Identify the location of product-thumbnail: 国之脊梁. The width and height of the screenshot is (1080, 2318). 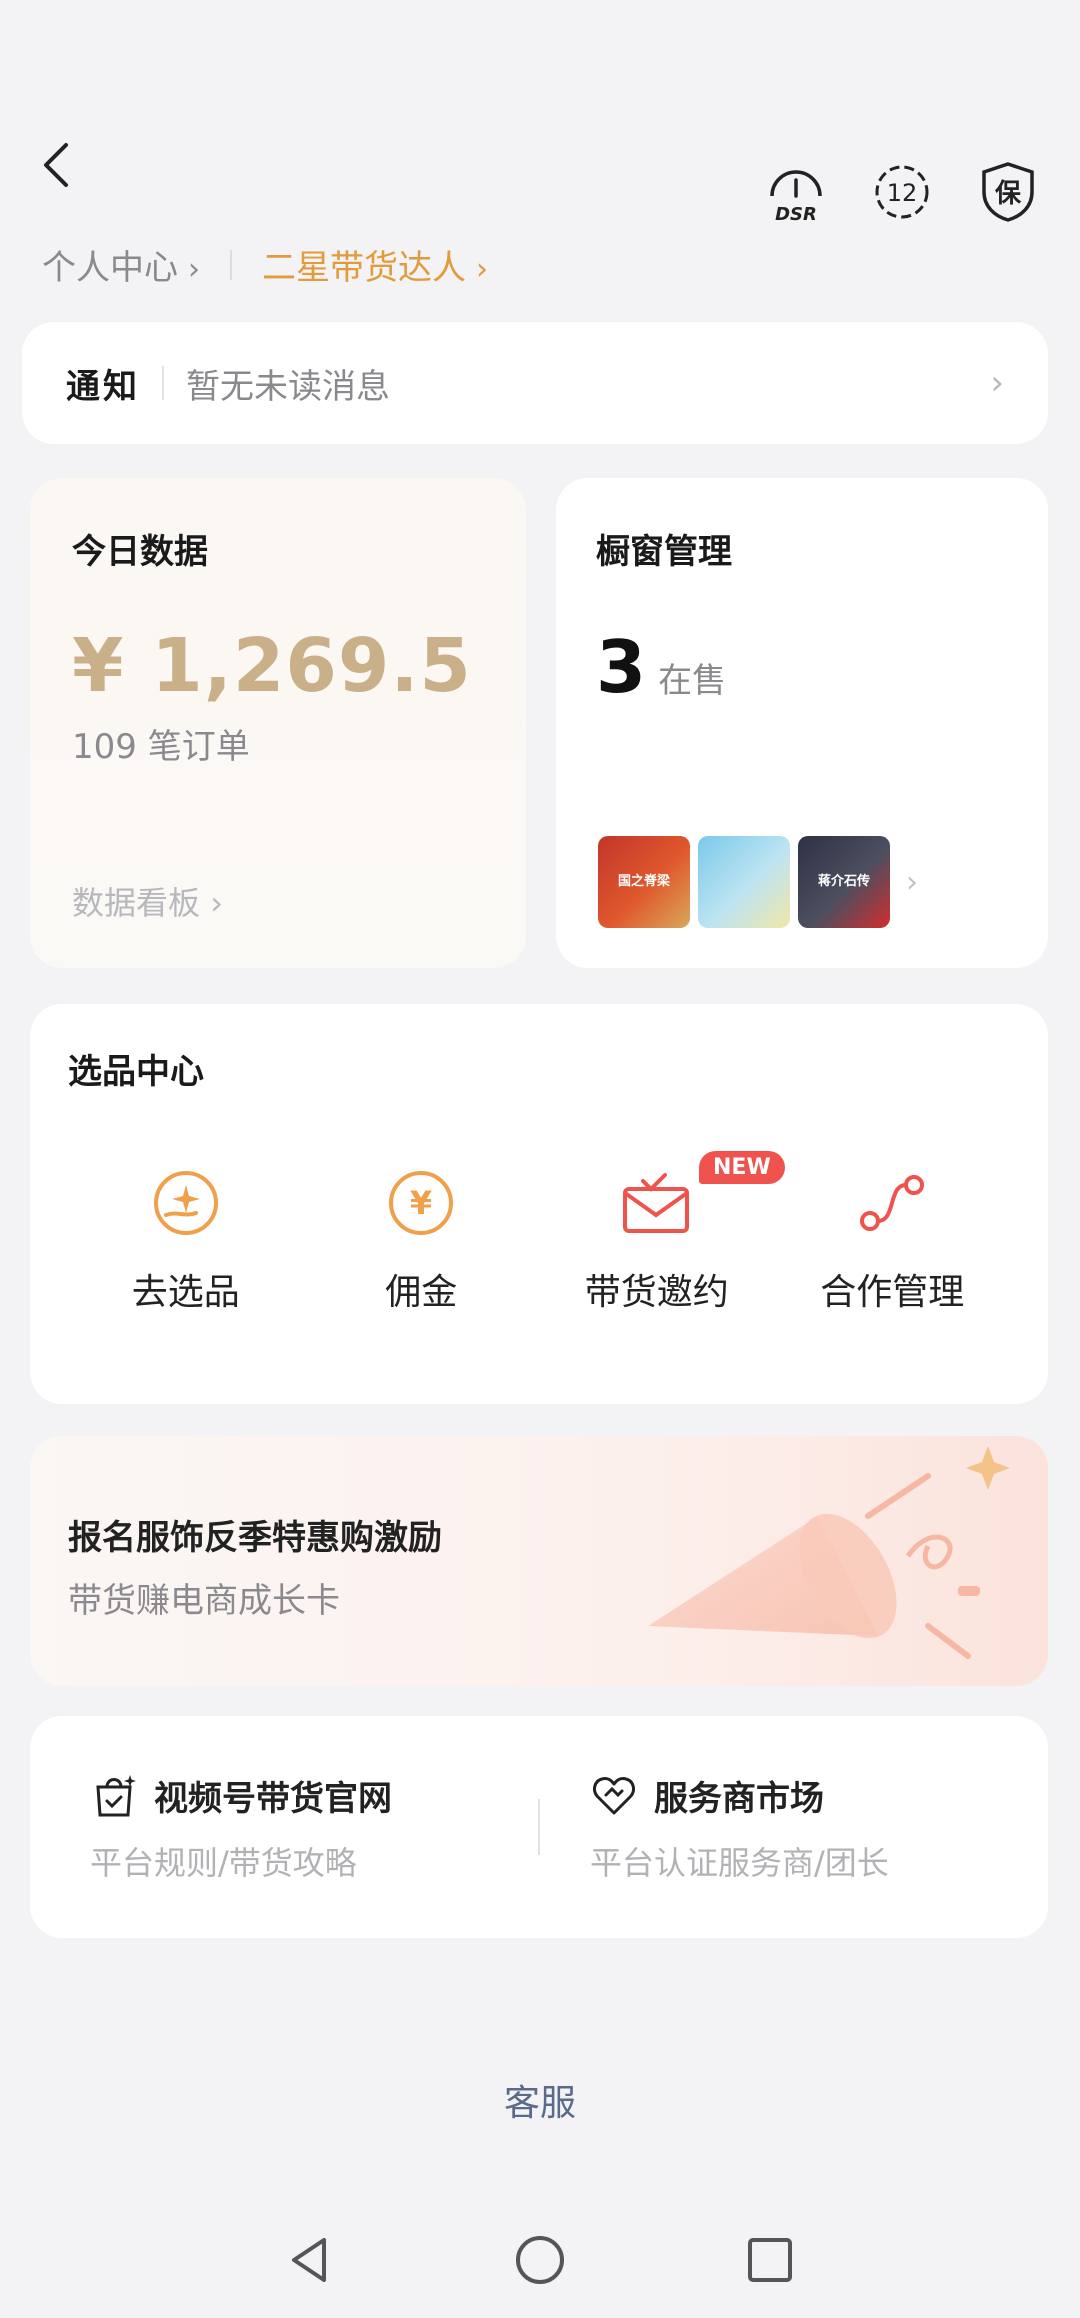
(644, 882).